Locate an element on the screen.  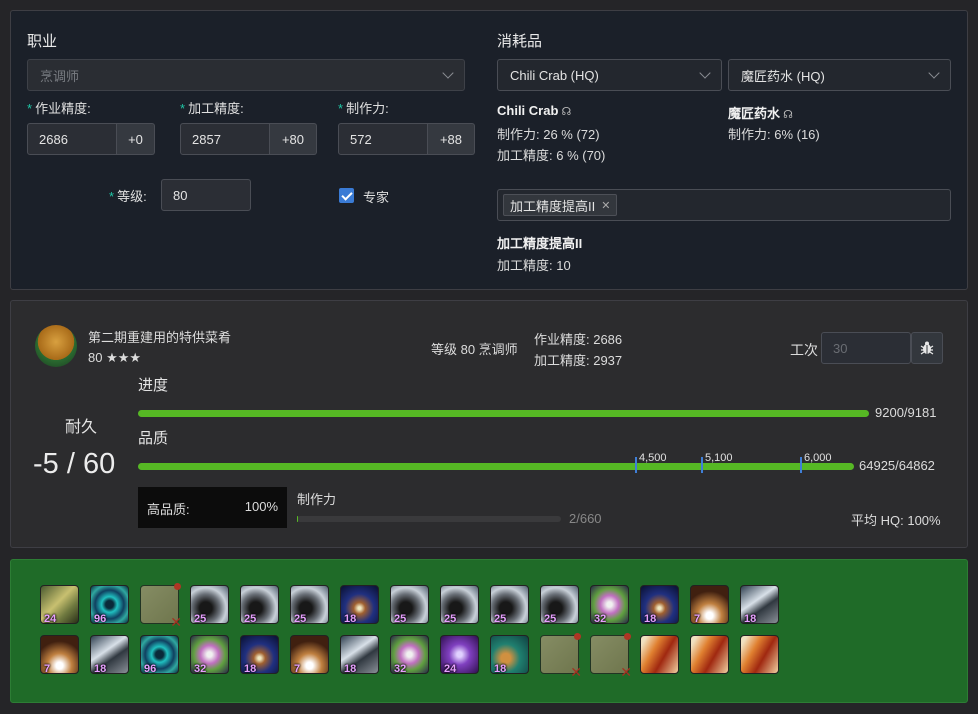
durability-label: 耐久 is located at coordinates (81, 427).